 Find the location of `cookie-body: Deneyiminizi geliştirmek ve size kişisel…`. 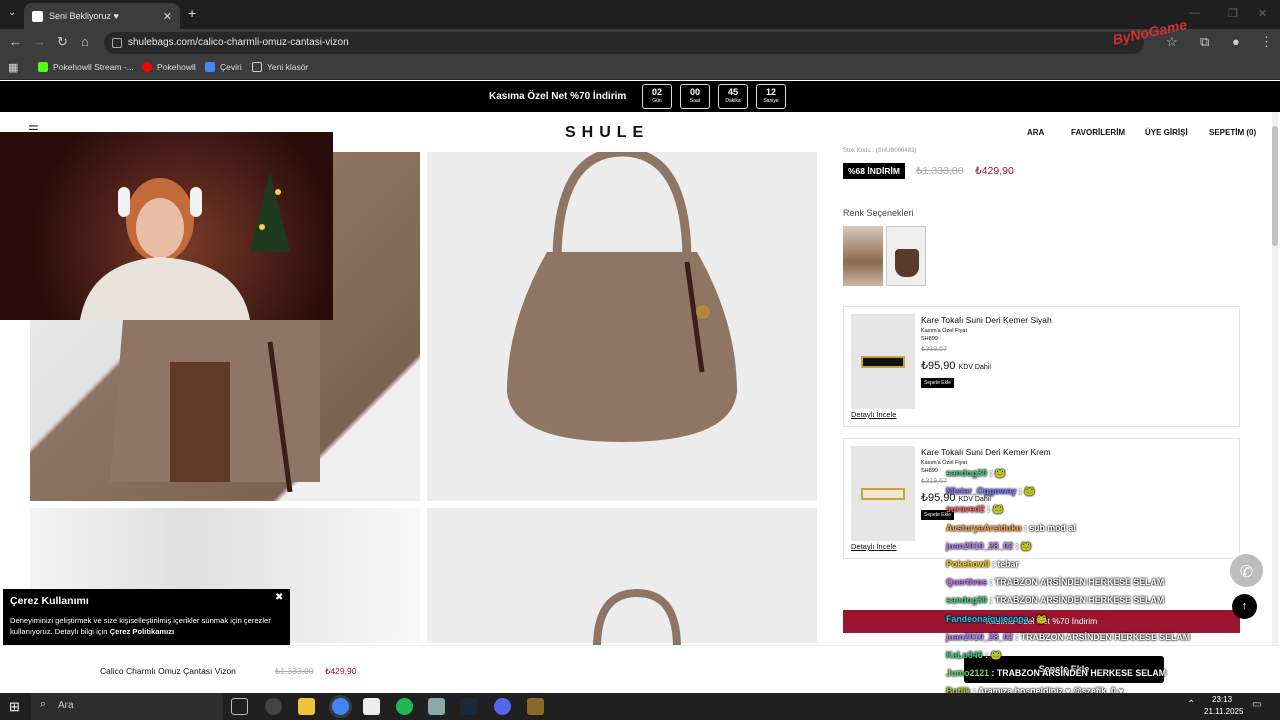

cookie-body: Deneyiminizi geliştirmek ve size kişisel… is located at coordinates (145, 626).